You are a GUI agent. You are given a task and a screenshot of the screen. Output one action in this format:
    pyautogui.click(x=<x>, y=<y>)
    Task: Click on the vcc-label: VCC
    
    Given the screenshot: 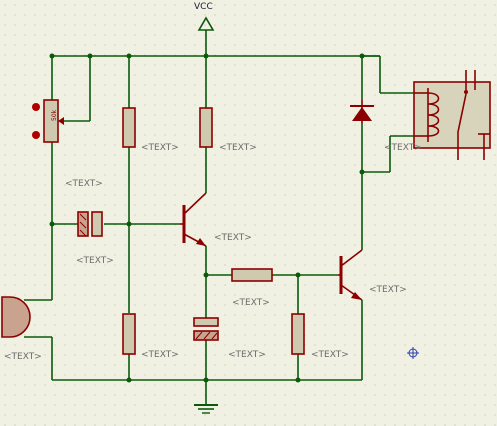 What is the action you would take?
    pyautogui.click(x=203, y=7)
    